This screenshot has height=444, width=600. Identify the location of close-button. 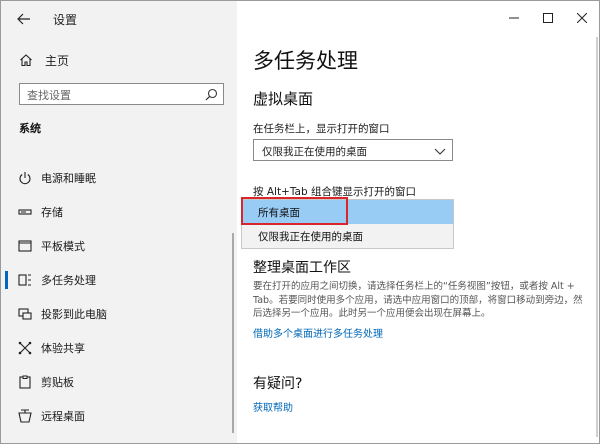
(582, 18).